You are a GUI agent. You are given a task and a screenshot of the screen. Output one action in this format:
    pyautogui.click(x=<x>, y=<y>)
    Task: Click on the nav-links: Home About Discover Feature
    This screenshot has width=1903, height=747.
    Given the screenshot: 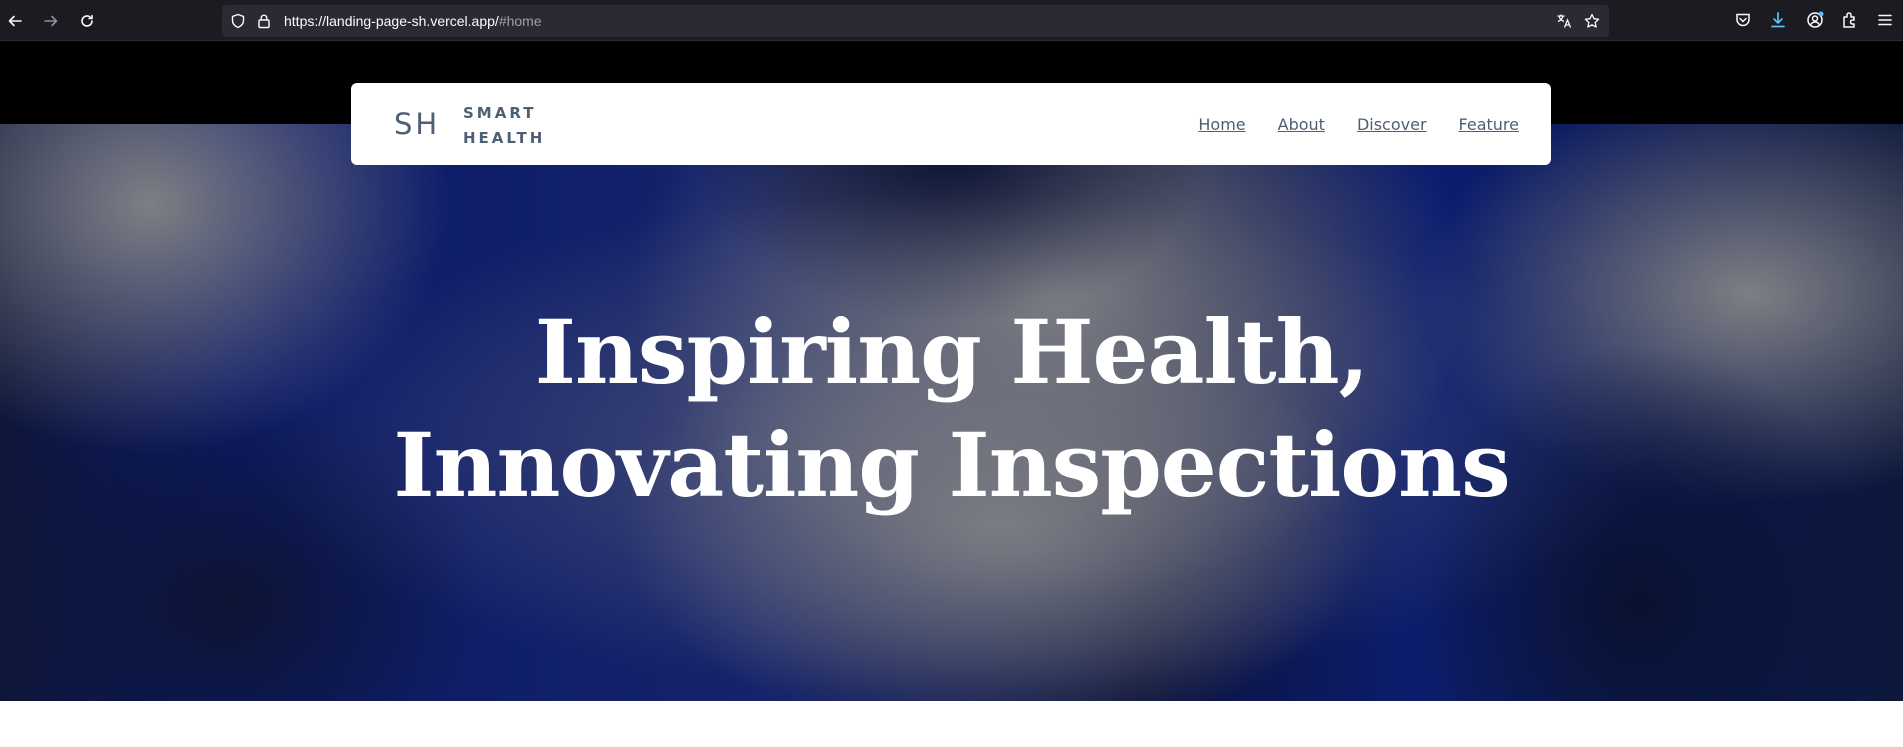 What is the action you would take?
    pyautogui.click(x=1358, y=124)
    